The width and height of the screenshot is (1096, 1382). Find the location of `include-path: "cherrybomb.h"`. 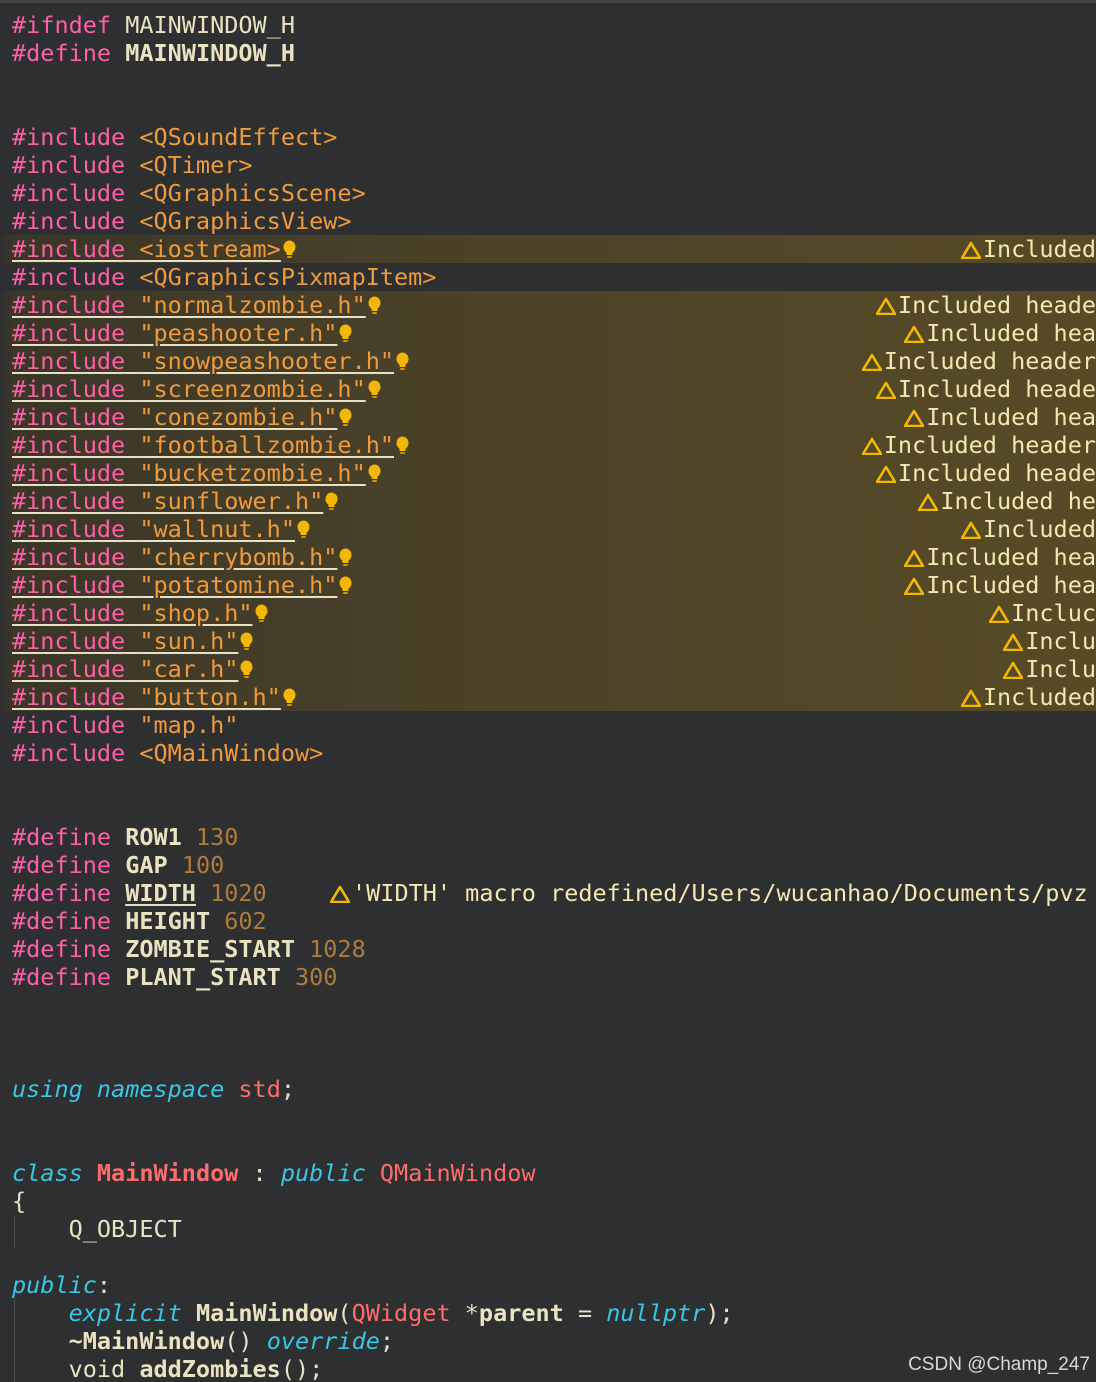

include-path: "cherrybomb.h" is located at coordinates (238, 557).